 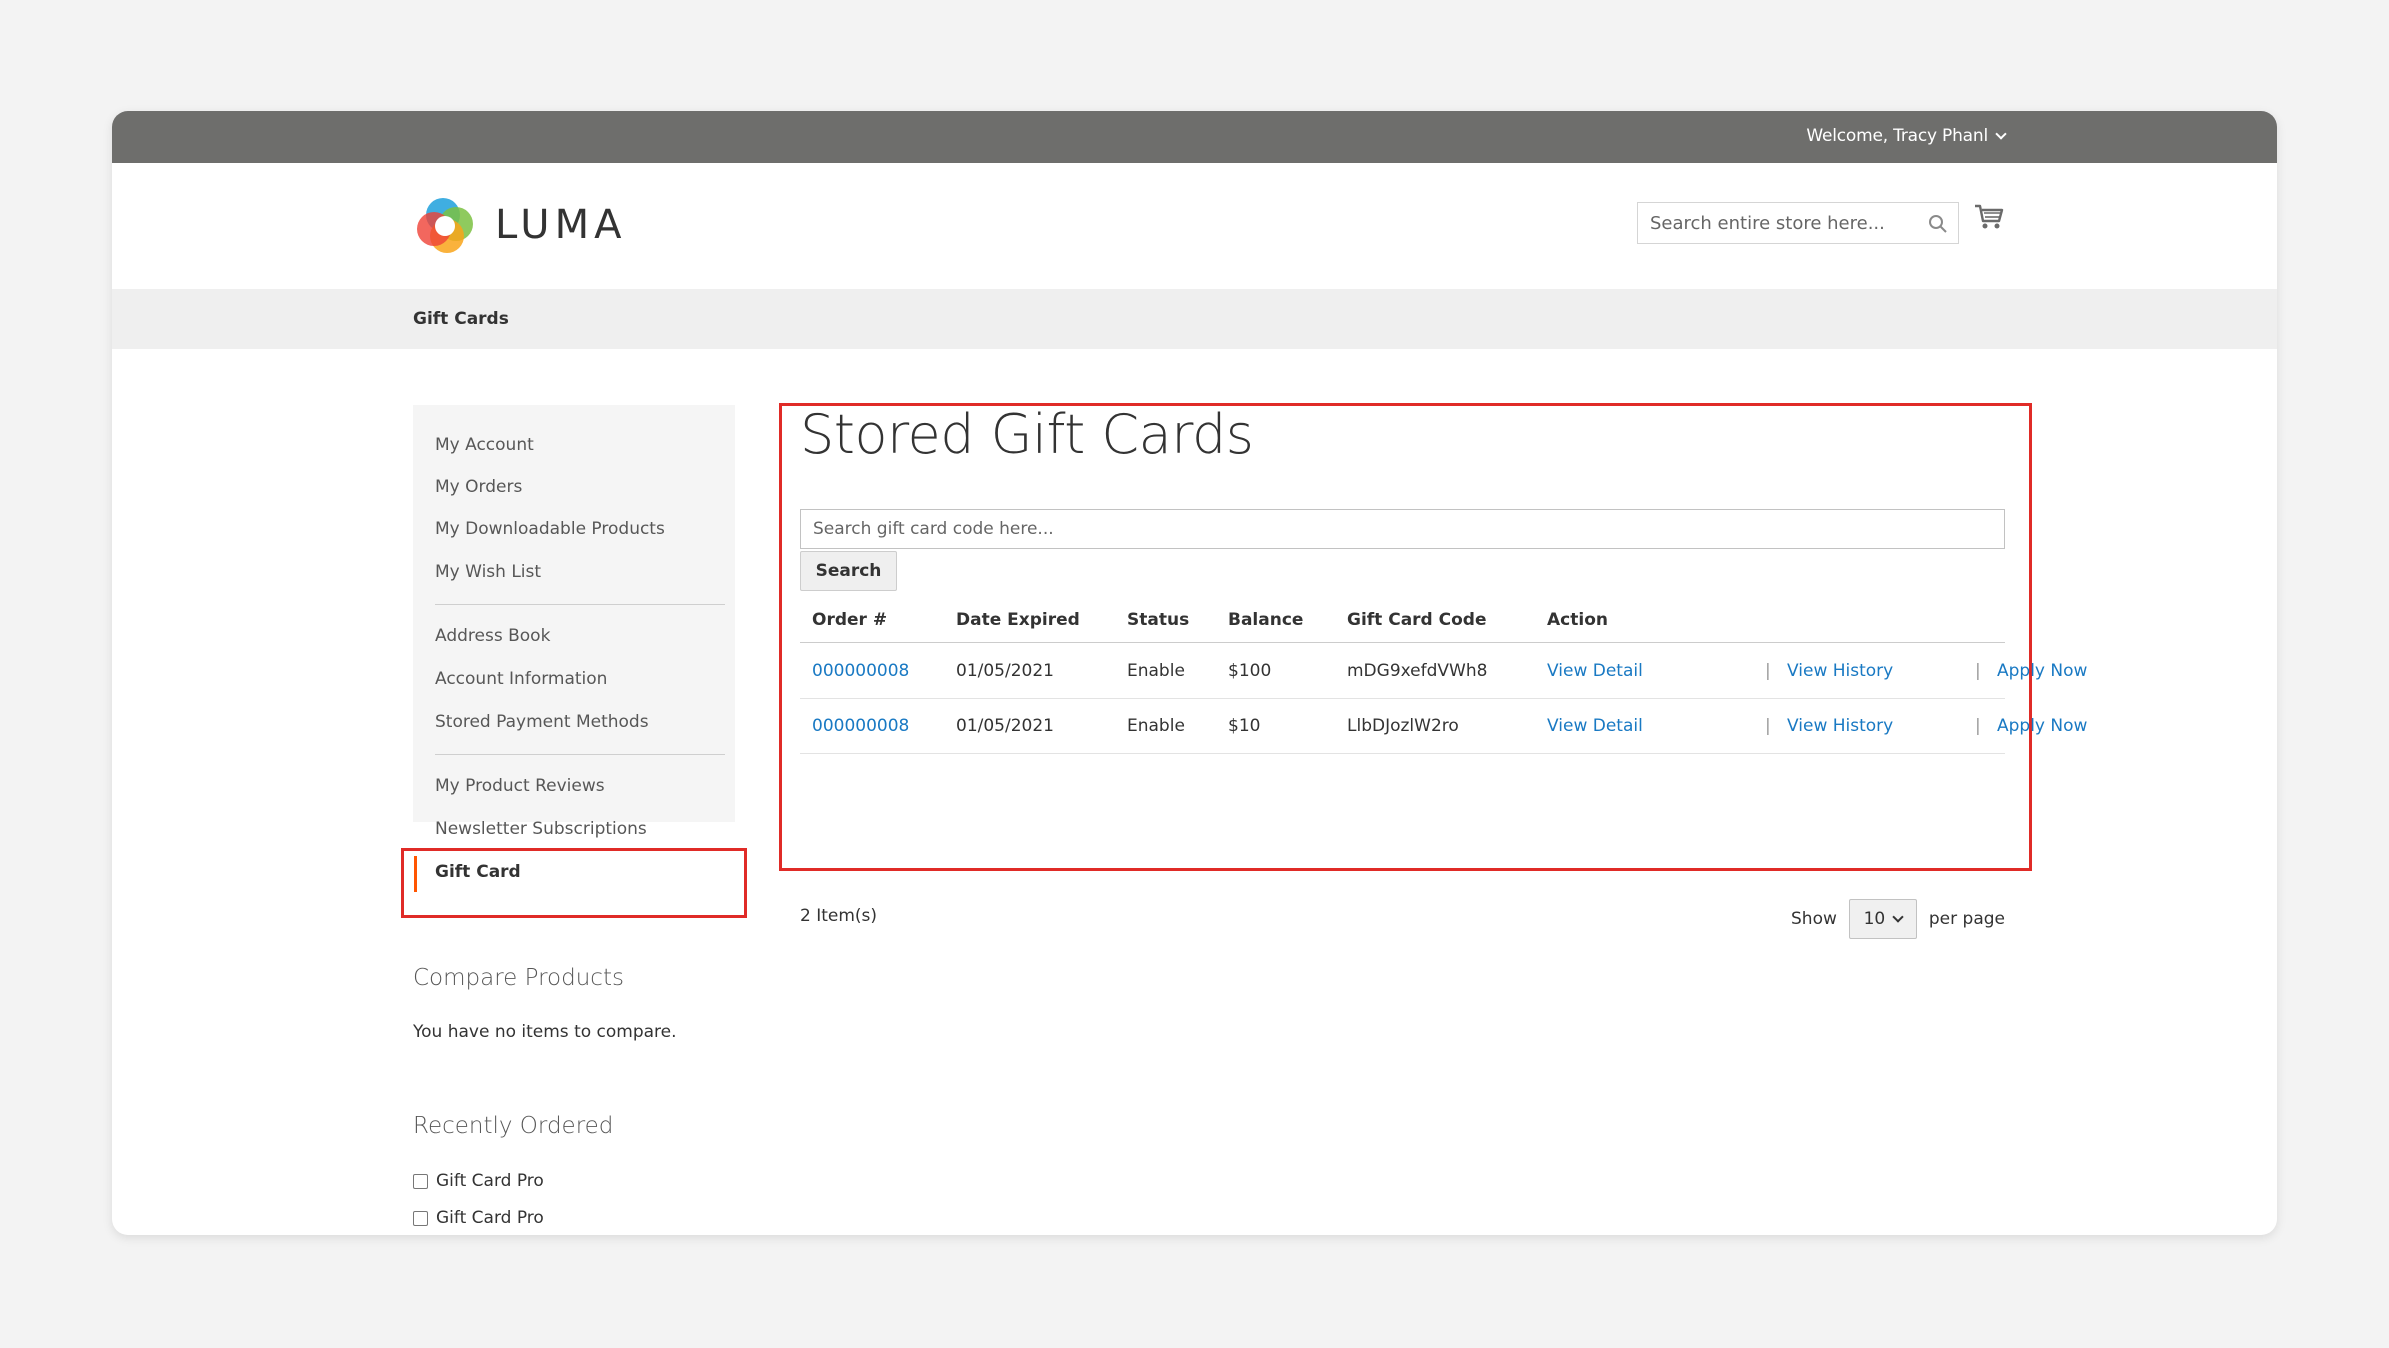 What do you see at coordinates (1874, 919) in the screenshot?
I see `per-page-value: 10` at bounding box center [1874, 919].